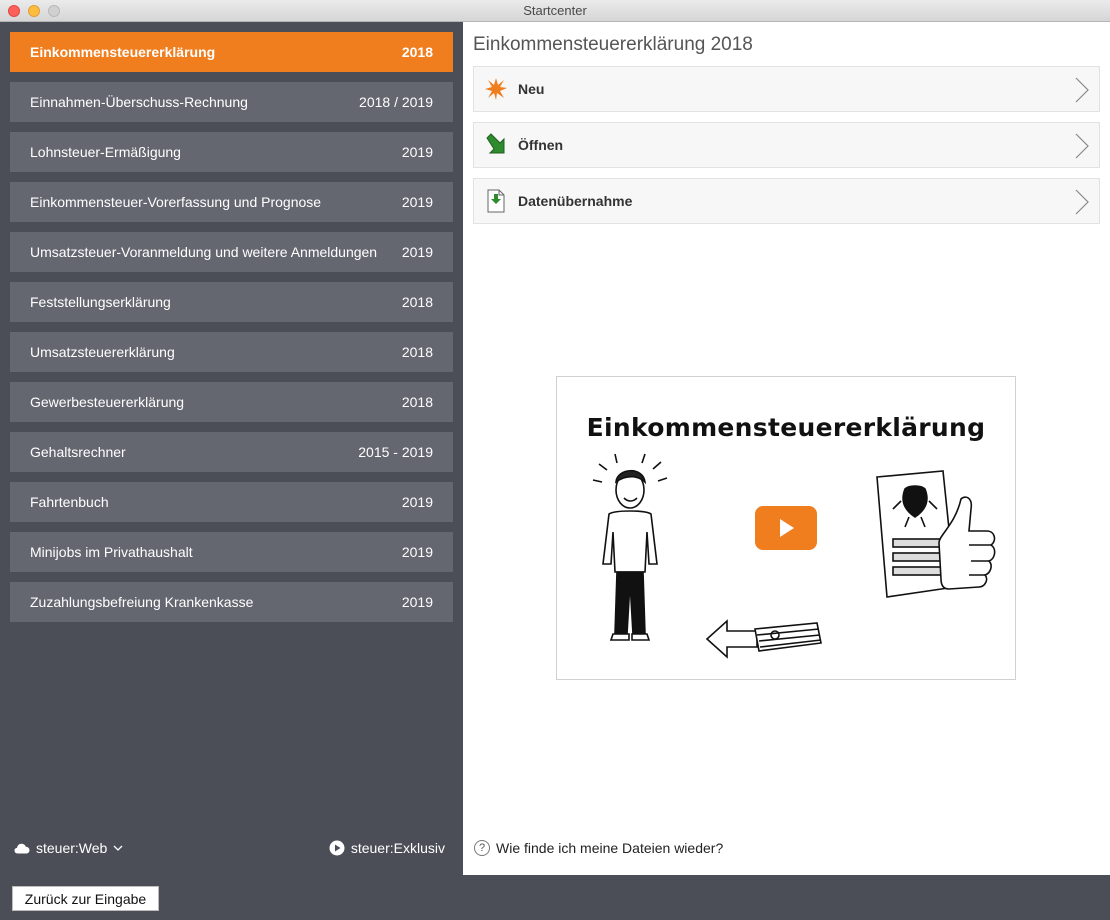 This screenshot has width=1110, height=920. What do you see at coordinates (22, 848) in the screenshot?
I see `cloud-icon` at bounding box center [22, 848].